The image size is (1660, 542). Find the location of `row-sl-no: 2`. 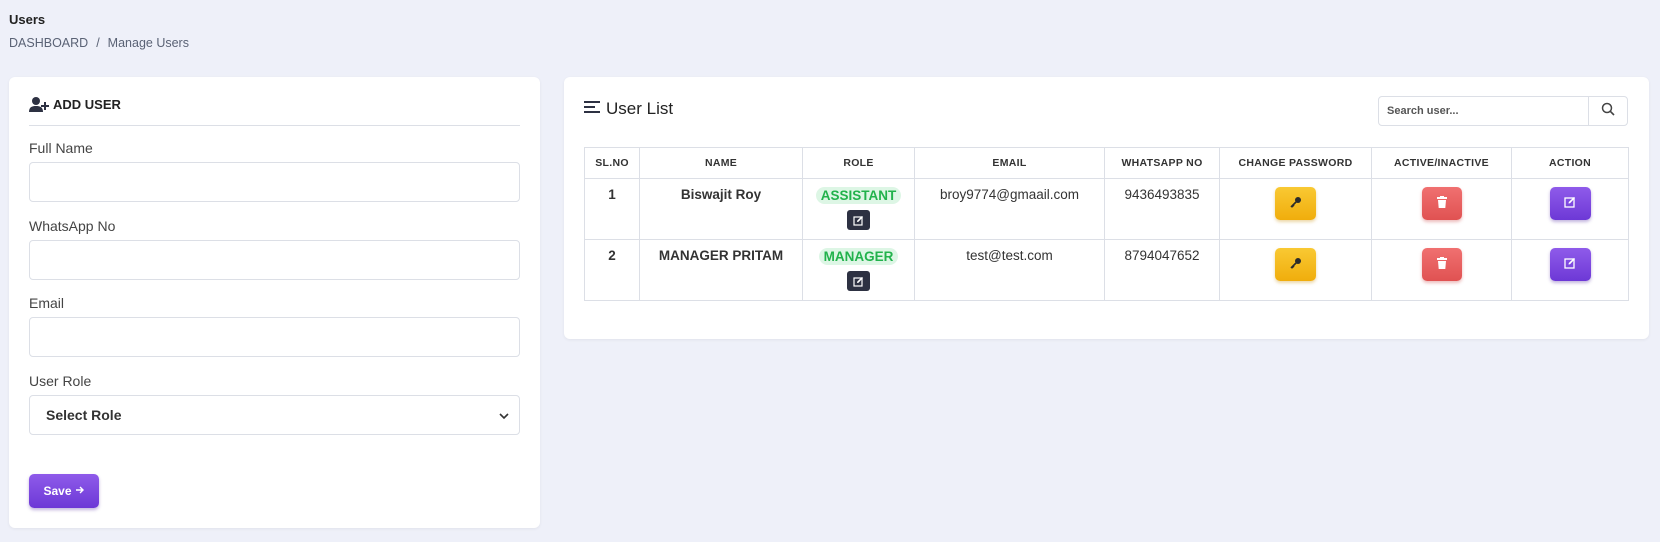

row-sl-no: 2 is located at coordinates (612, 270).